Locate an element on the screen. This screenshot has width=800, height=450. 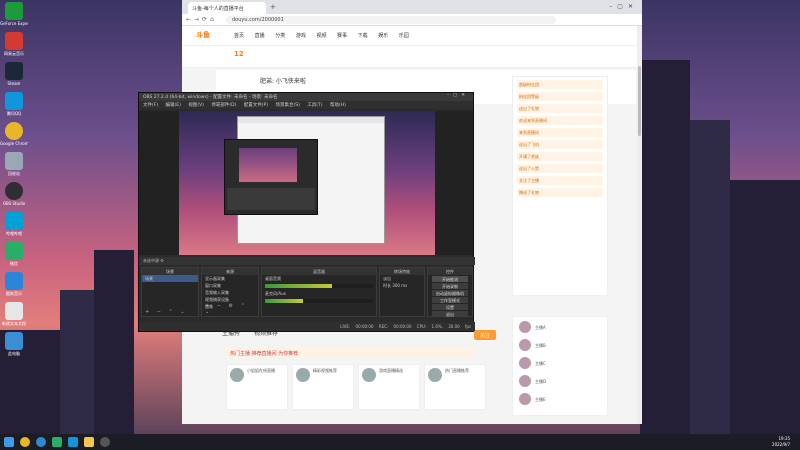
sources-dock: 来源 显示器采集 窗口采集 音频输入采集 视频捕获设备 图像 + − ⚙ ⌃ ⌄ is located at coordinates (230, 292).